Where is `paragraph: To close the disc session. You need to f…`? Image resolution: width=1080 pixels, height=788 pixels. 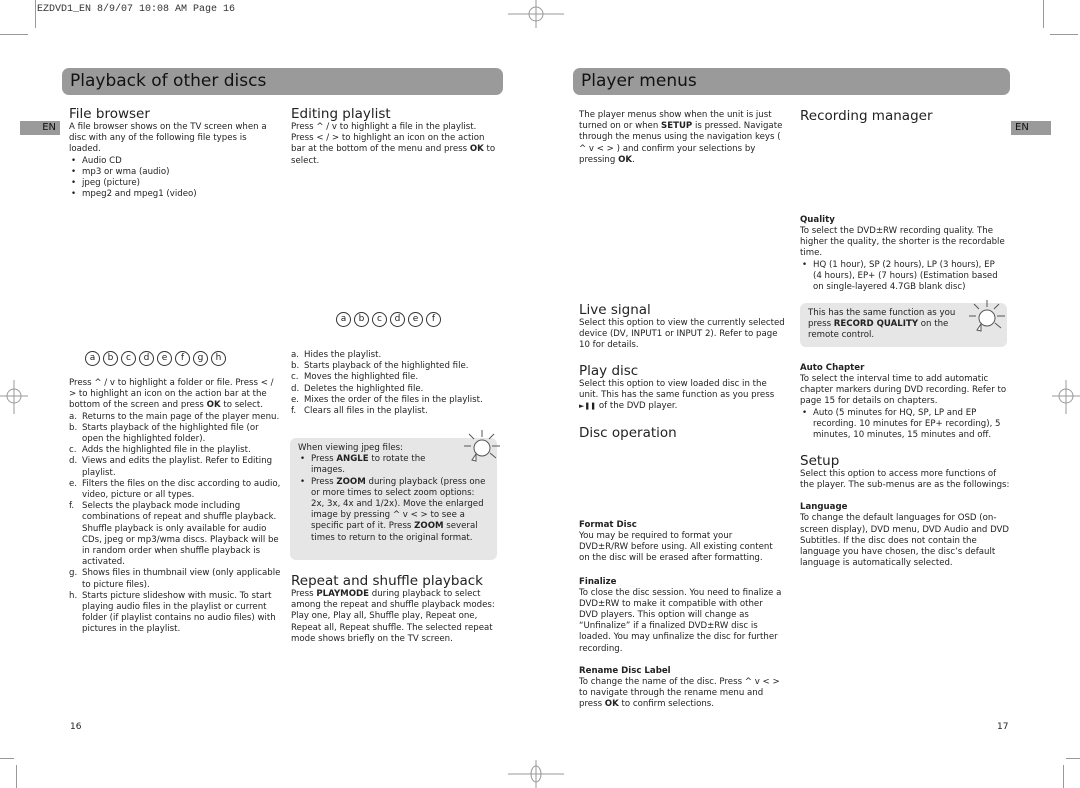 paragraph: To close the disc session. You need to f… is located at coordinates (680, 620).